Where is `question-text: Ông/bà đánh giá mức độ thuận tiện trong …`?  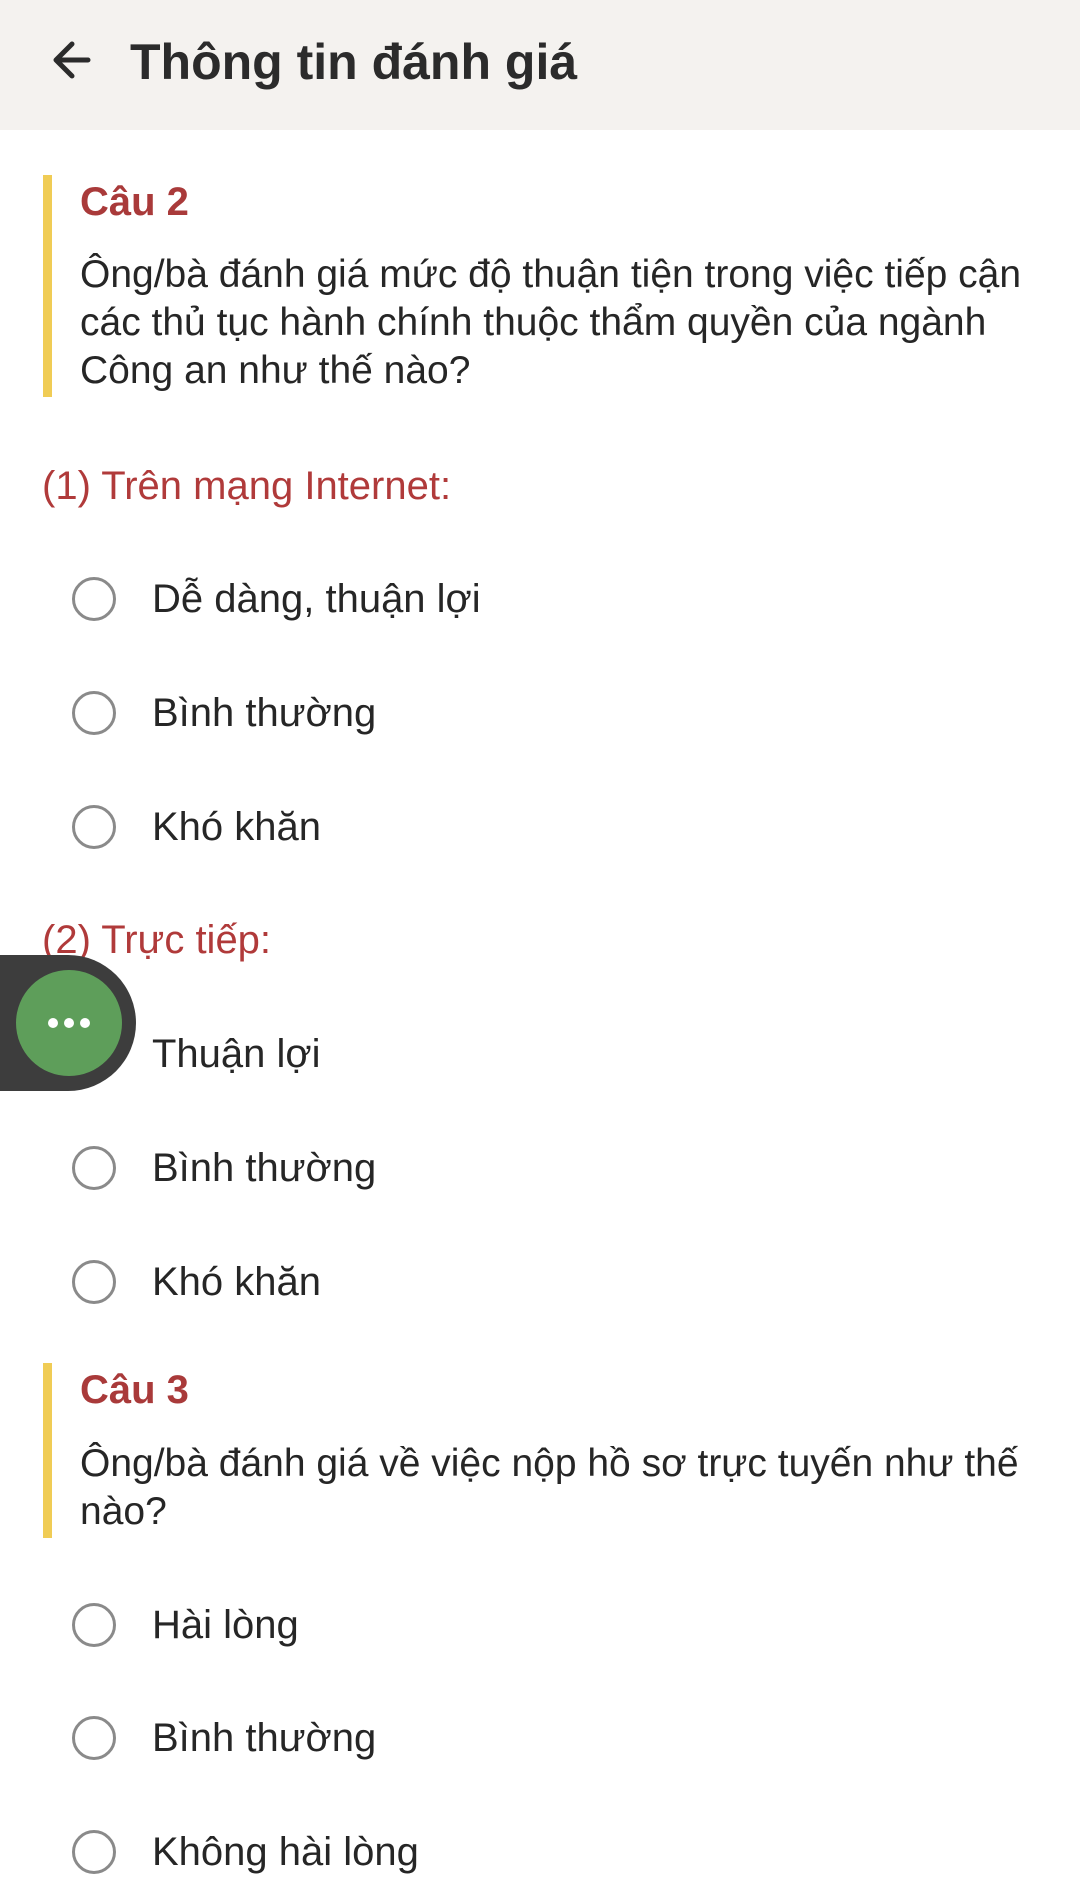
question-text: Ông/bà đánh giá mức độ thuận tiện trong … is located at coordinates (551, 322).